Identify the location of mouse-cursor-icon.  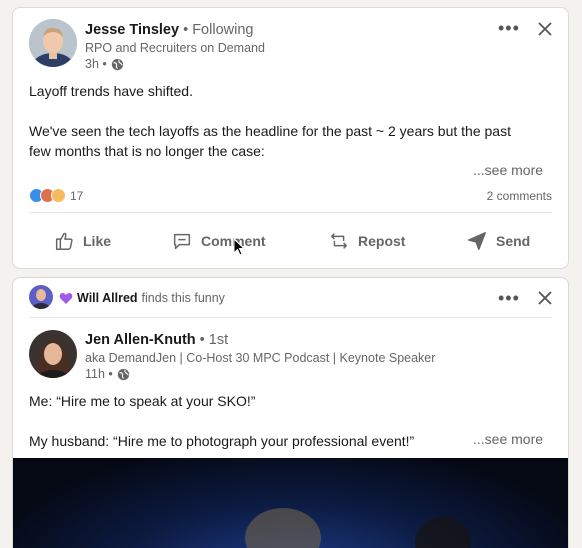
(239, 247).